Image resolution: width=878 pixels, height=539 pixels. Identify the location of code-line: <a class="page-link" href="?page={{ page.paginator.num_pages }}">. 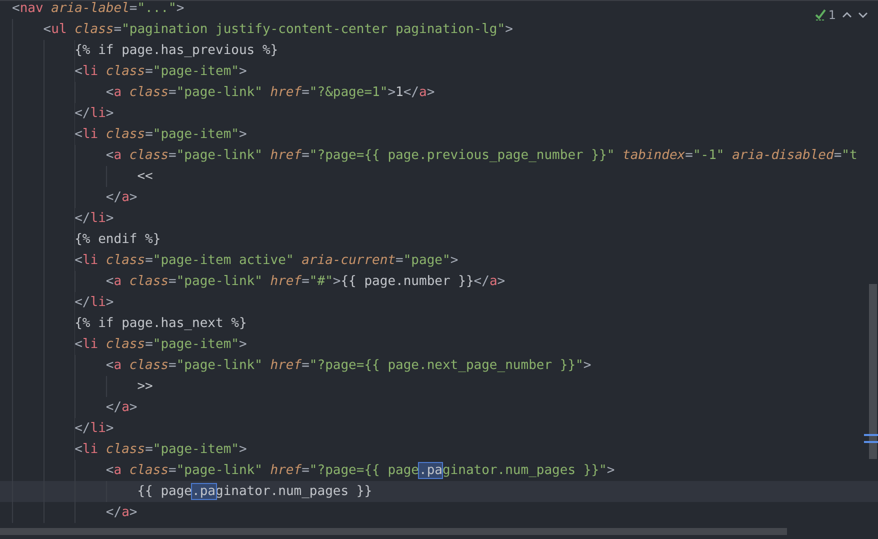
(308, 470).